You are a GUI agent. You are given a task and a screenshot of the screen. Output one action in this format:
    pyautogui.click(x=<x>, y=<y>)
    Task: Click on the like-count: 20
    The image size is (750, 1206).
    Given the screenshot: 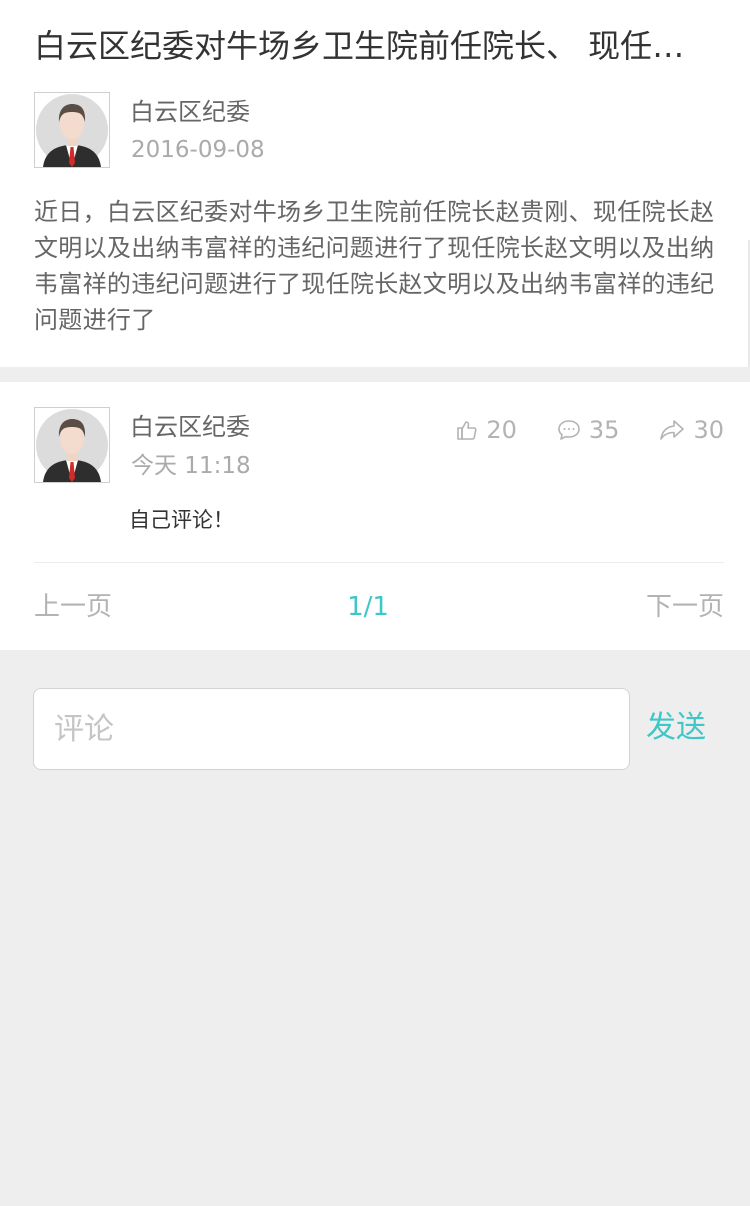 What is the action you would take?
    pyautogui.click(x=501, y=430)
    